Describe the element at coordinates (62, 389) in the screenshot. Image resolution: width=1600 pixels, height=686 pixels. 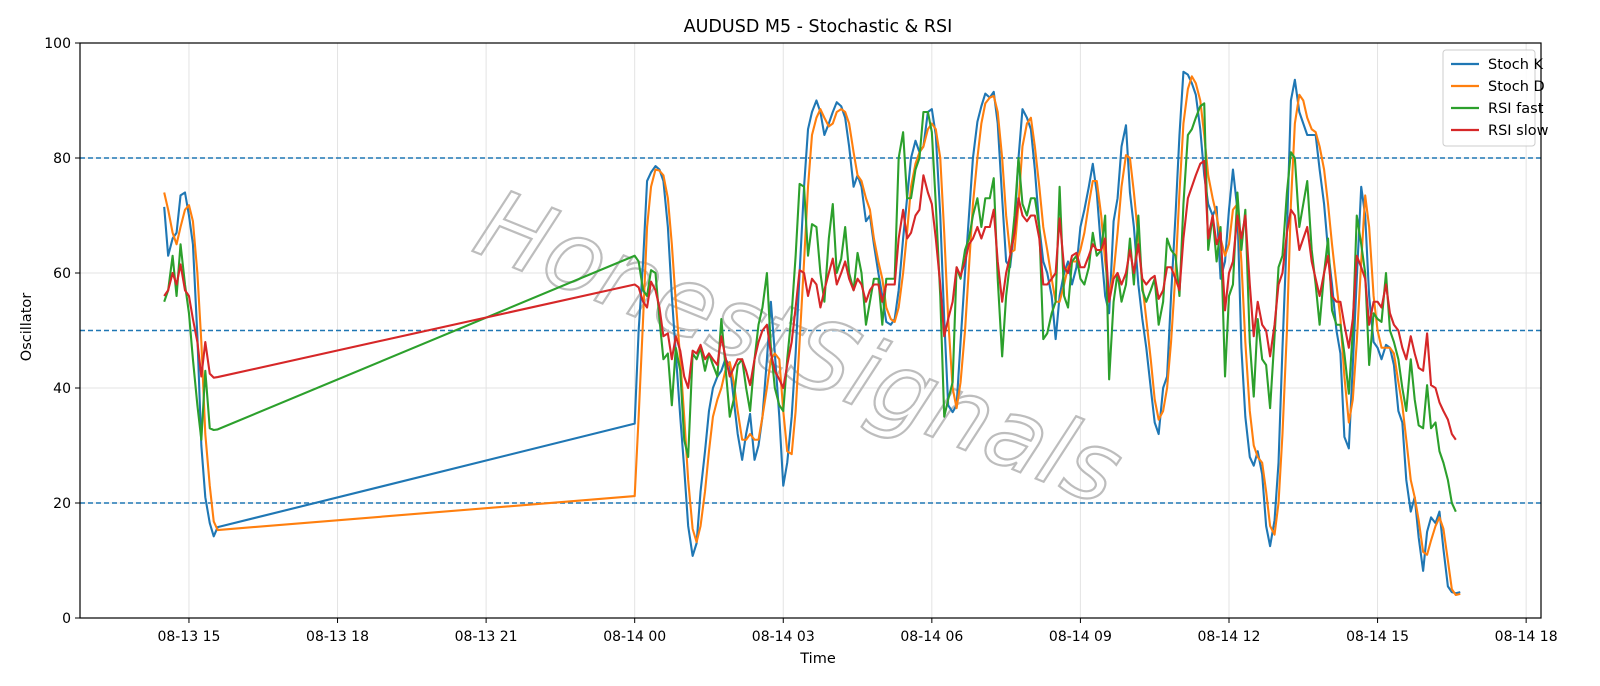
I see `y-tick-label: 40` at that location.